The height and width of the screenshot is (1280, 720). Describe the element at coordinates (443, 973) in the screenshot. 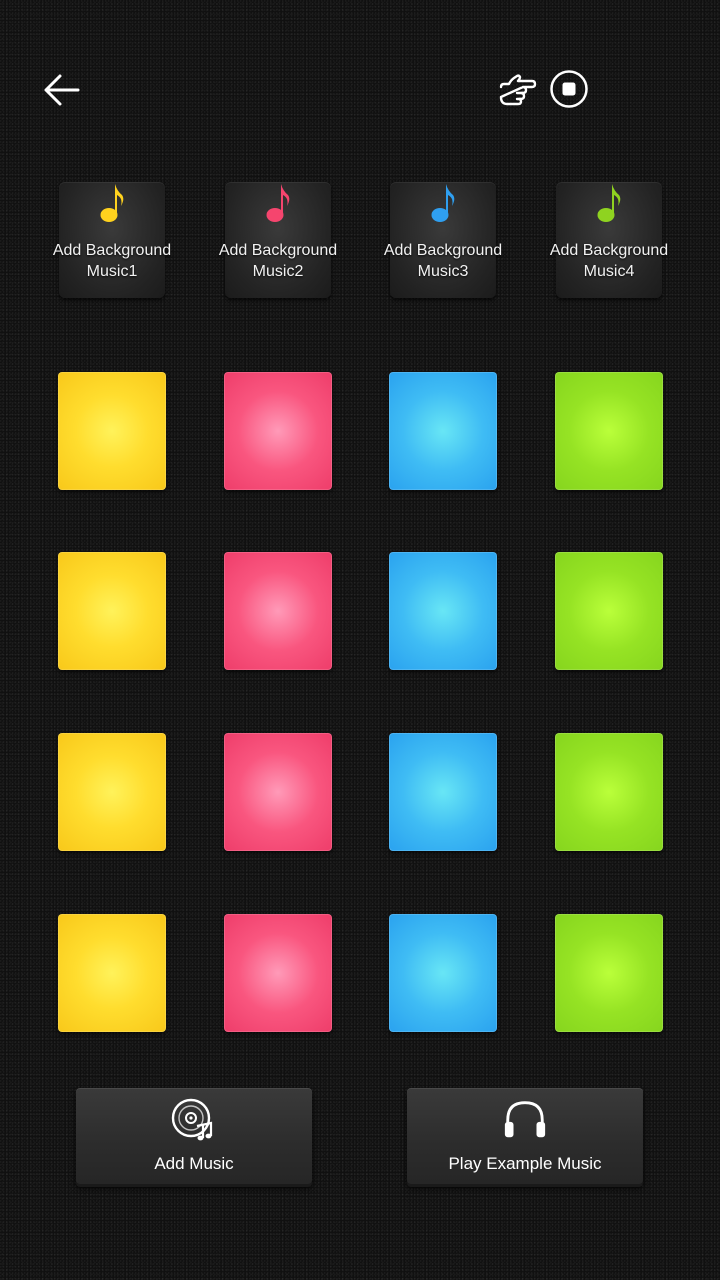

I see `pad-row4-blue` at that location.